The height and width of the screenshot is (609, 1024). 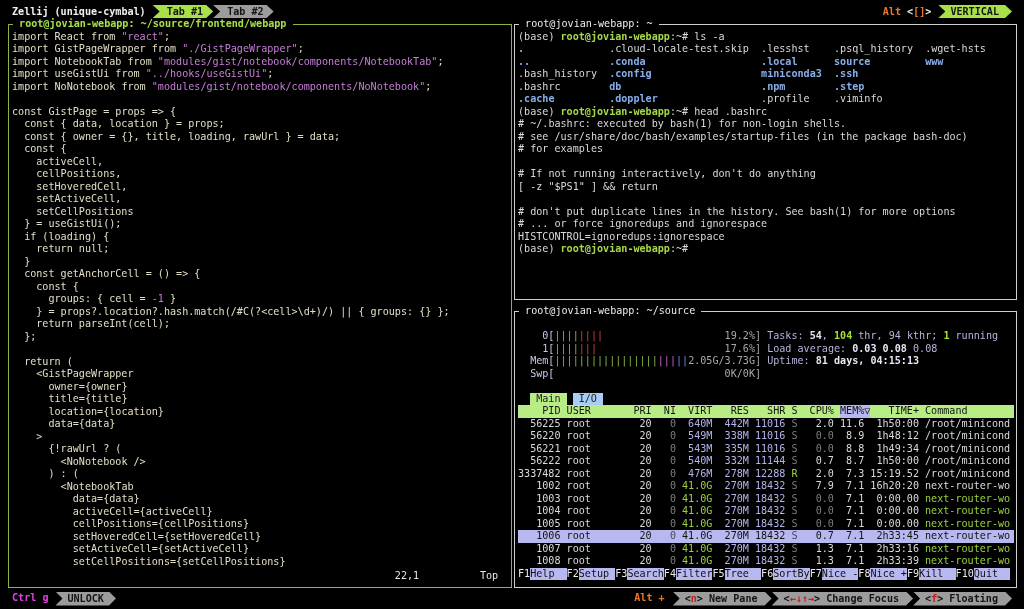 I want to click on column-header: CPU%, so click(x=821, y=411).